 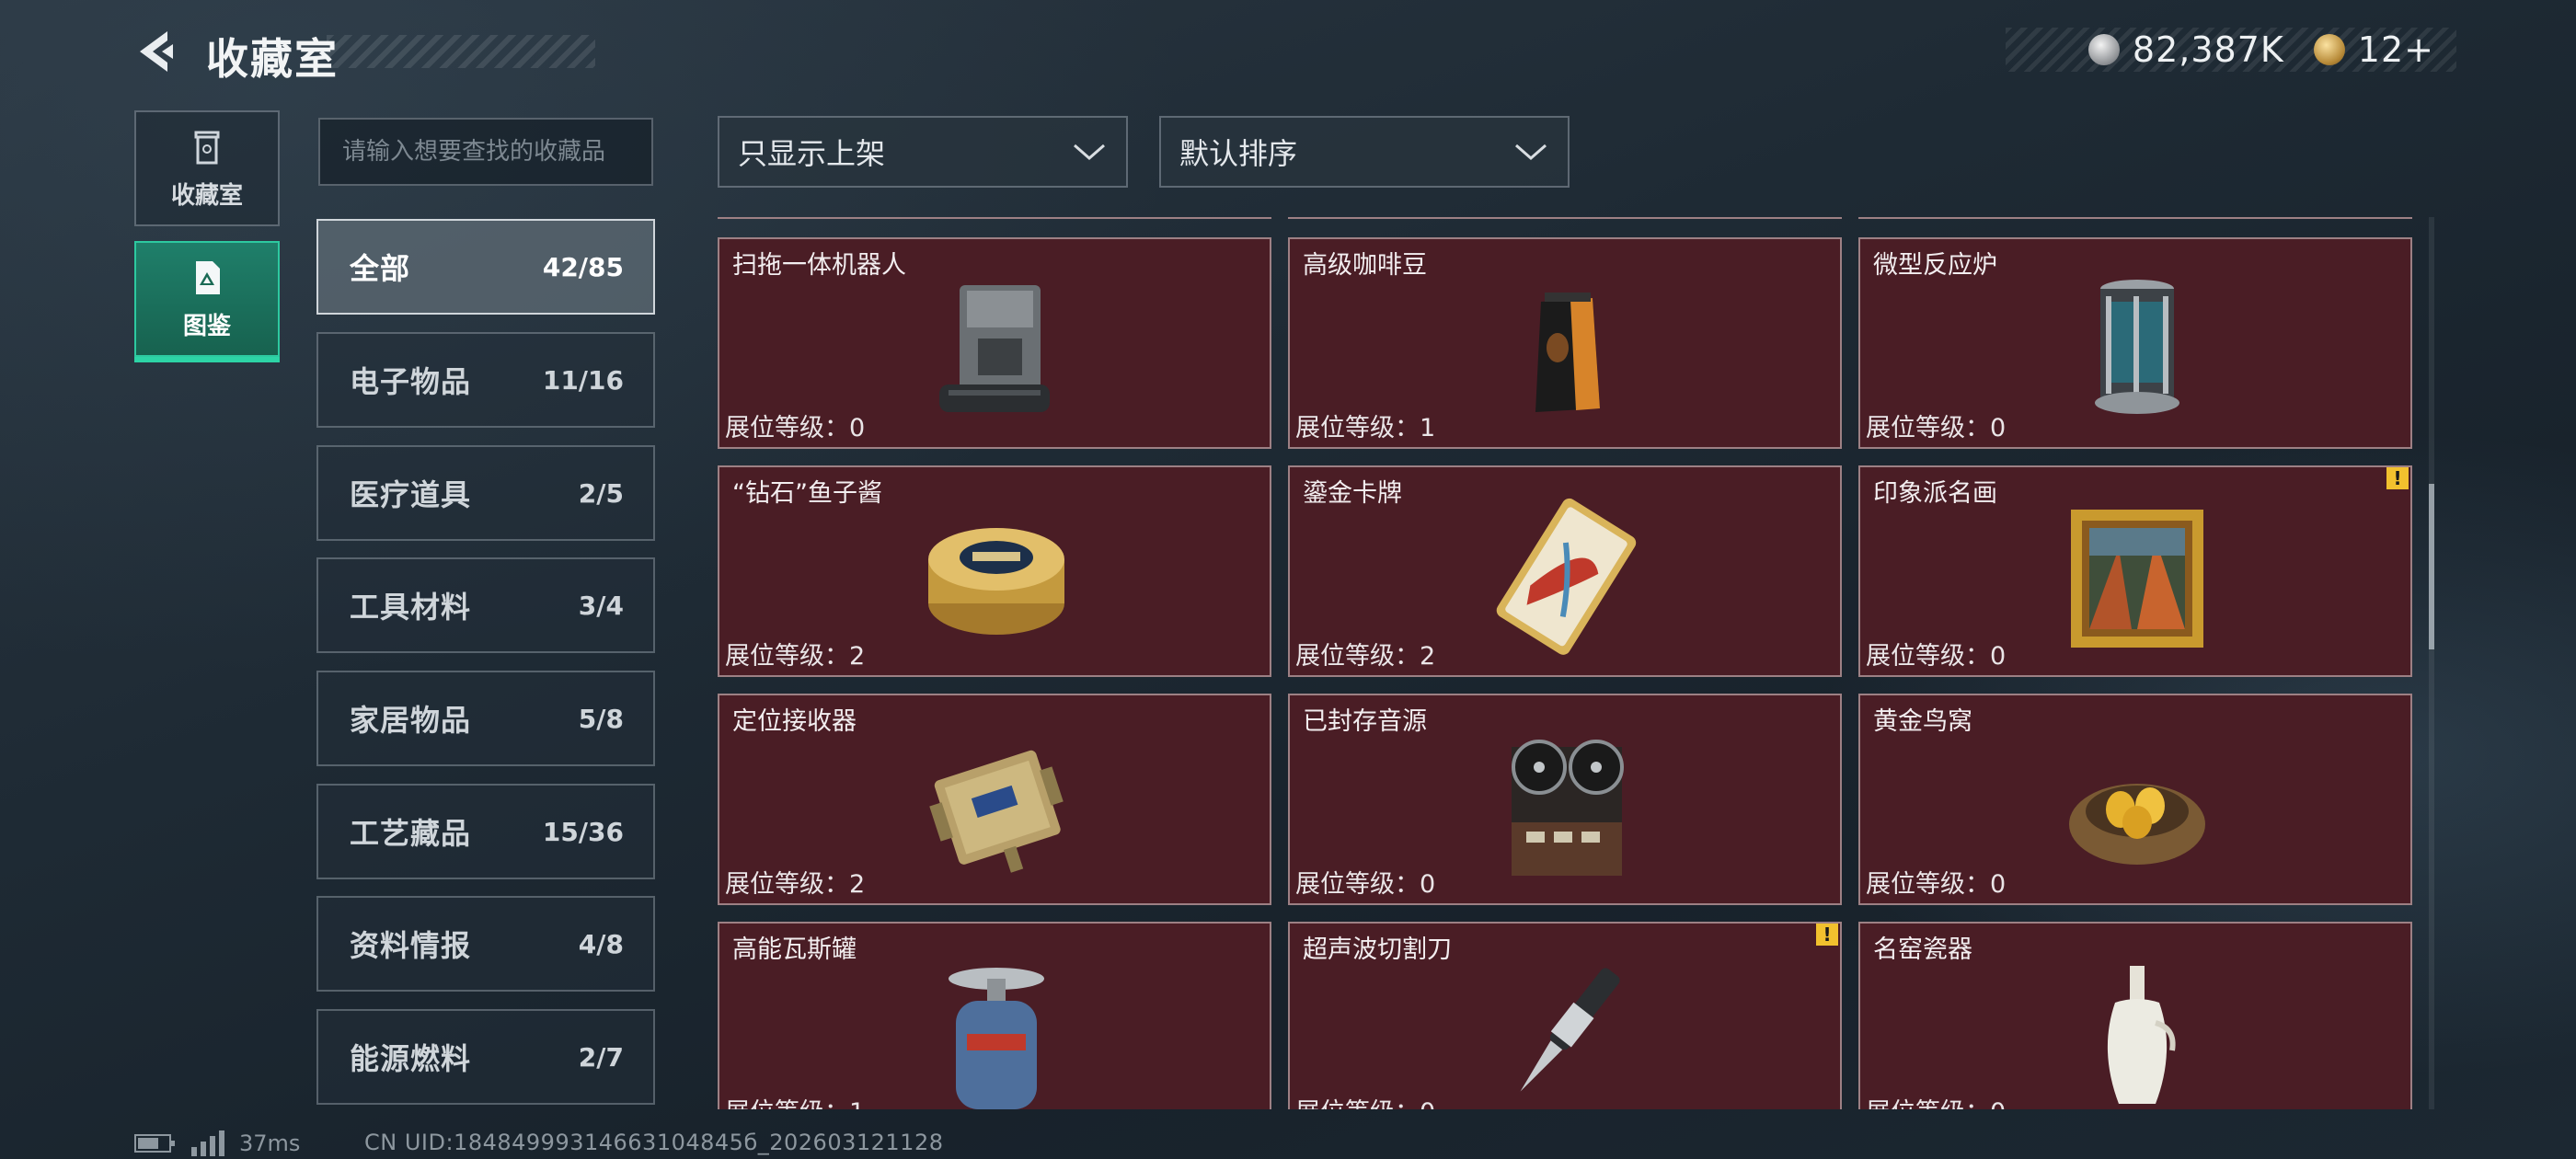 What do you see at coordinates (1565, 343) in the screenshot?
I see `item-card: 高级咖啡豆 展位等级：1` at bounding box center [1565, 343].